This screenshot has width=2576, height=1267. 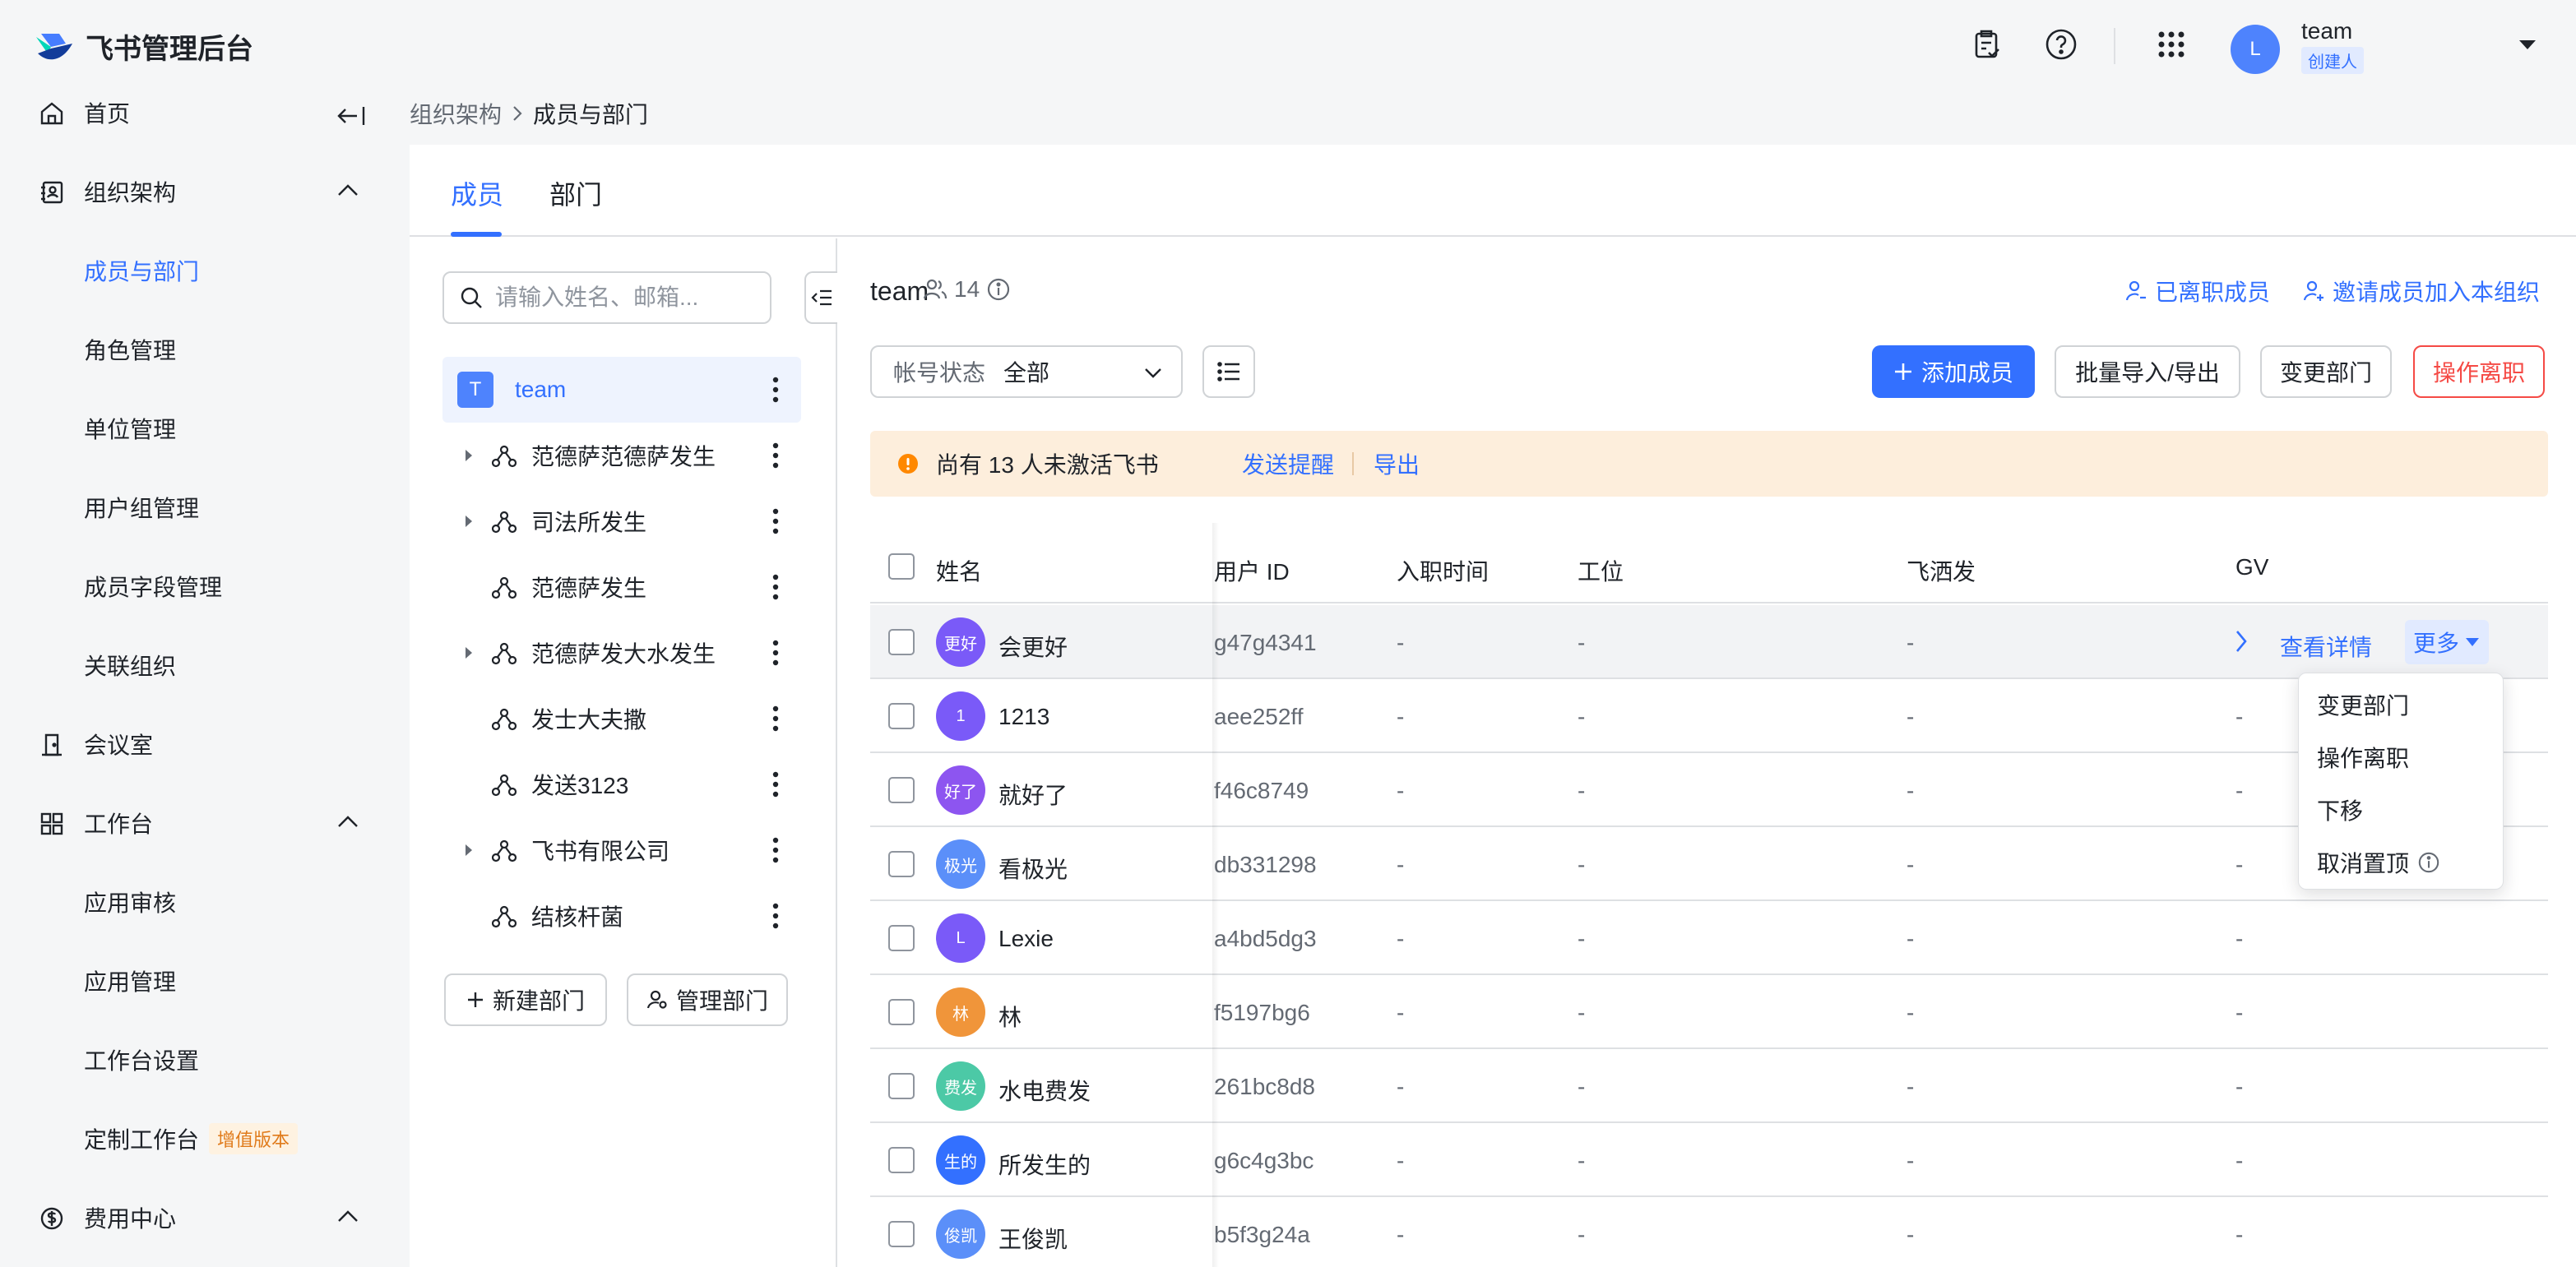 What do you see at coordinates (1033, 794) in the screenshot?
I see `member-name: 就好了` at bounding box center [1033, 794].